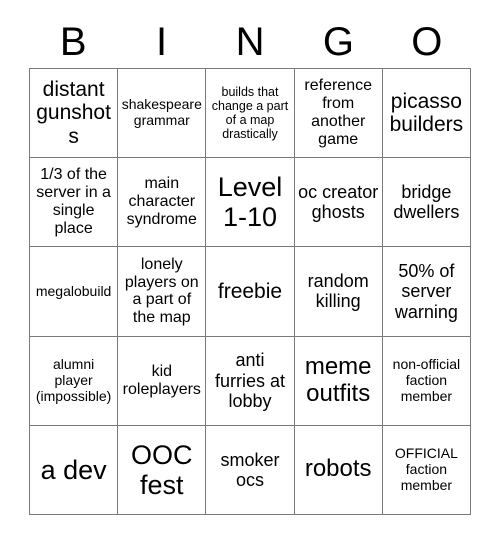 The height and width of the screenshot is (544, 500). I want to click on bingo-cell-label: bridge dwellers, so click(426, 202).